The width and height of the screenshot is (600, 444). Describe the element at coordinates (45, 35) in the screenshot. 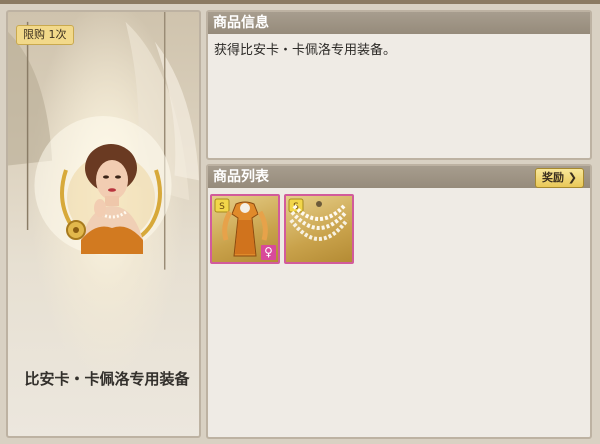

I see `purchase-limit-badge: 限购 1次` at that location.